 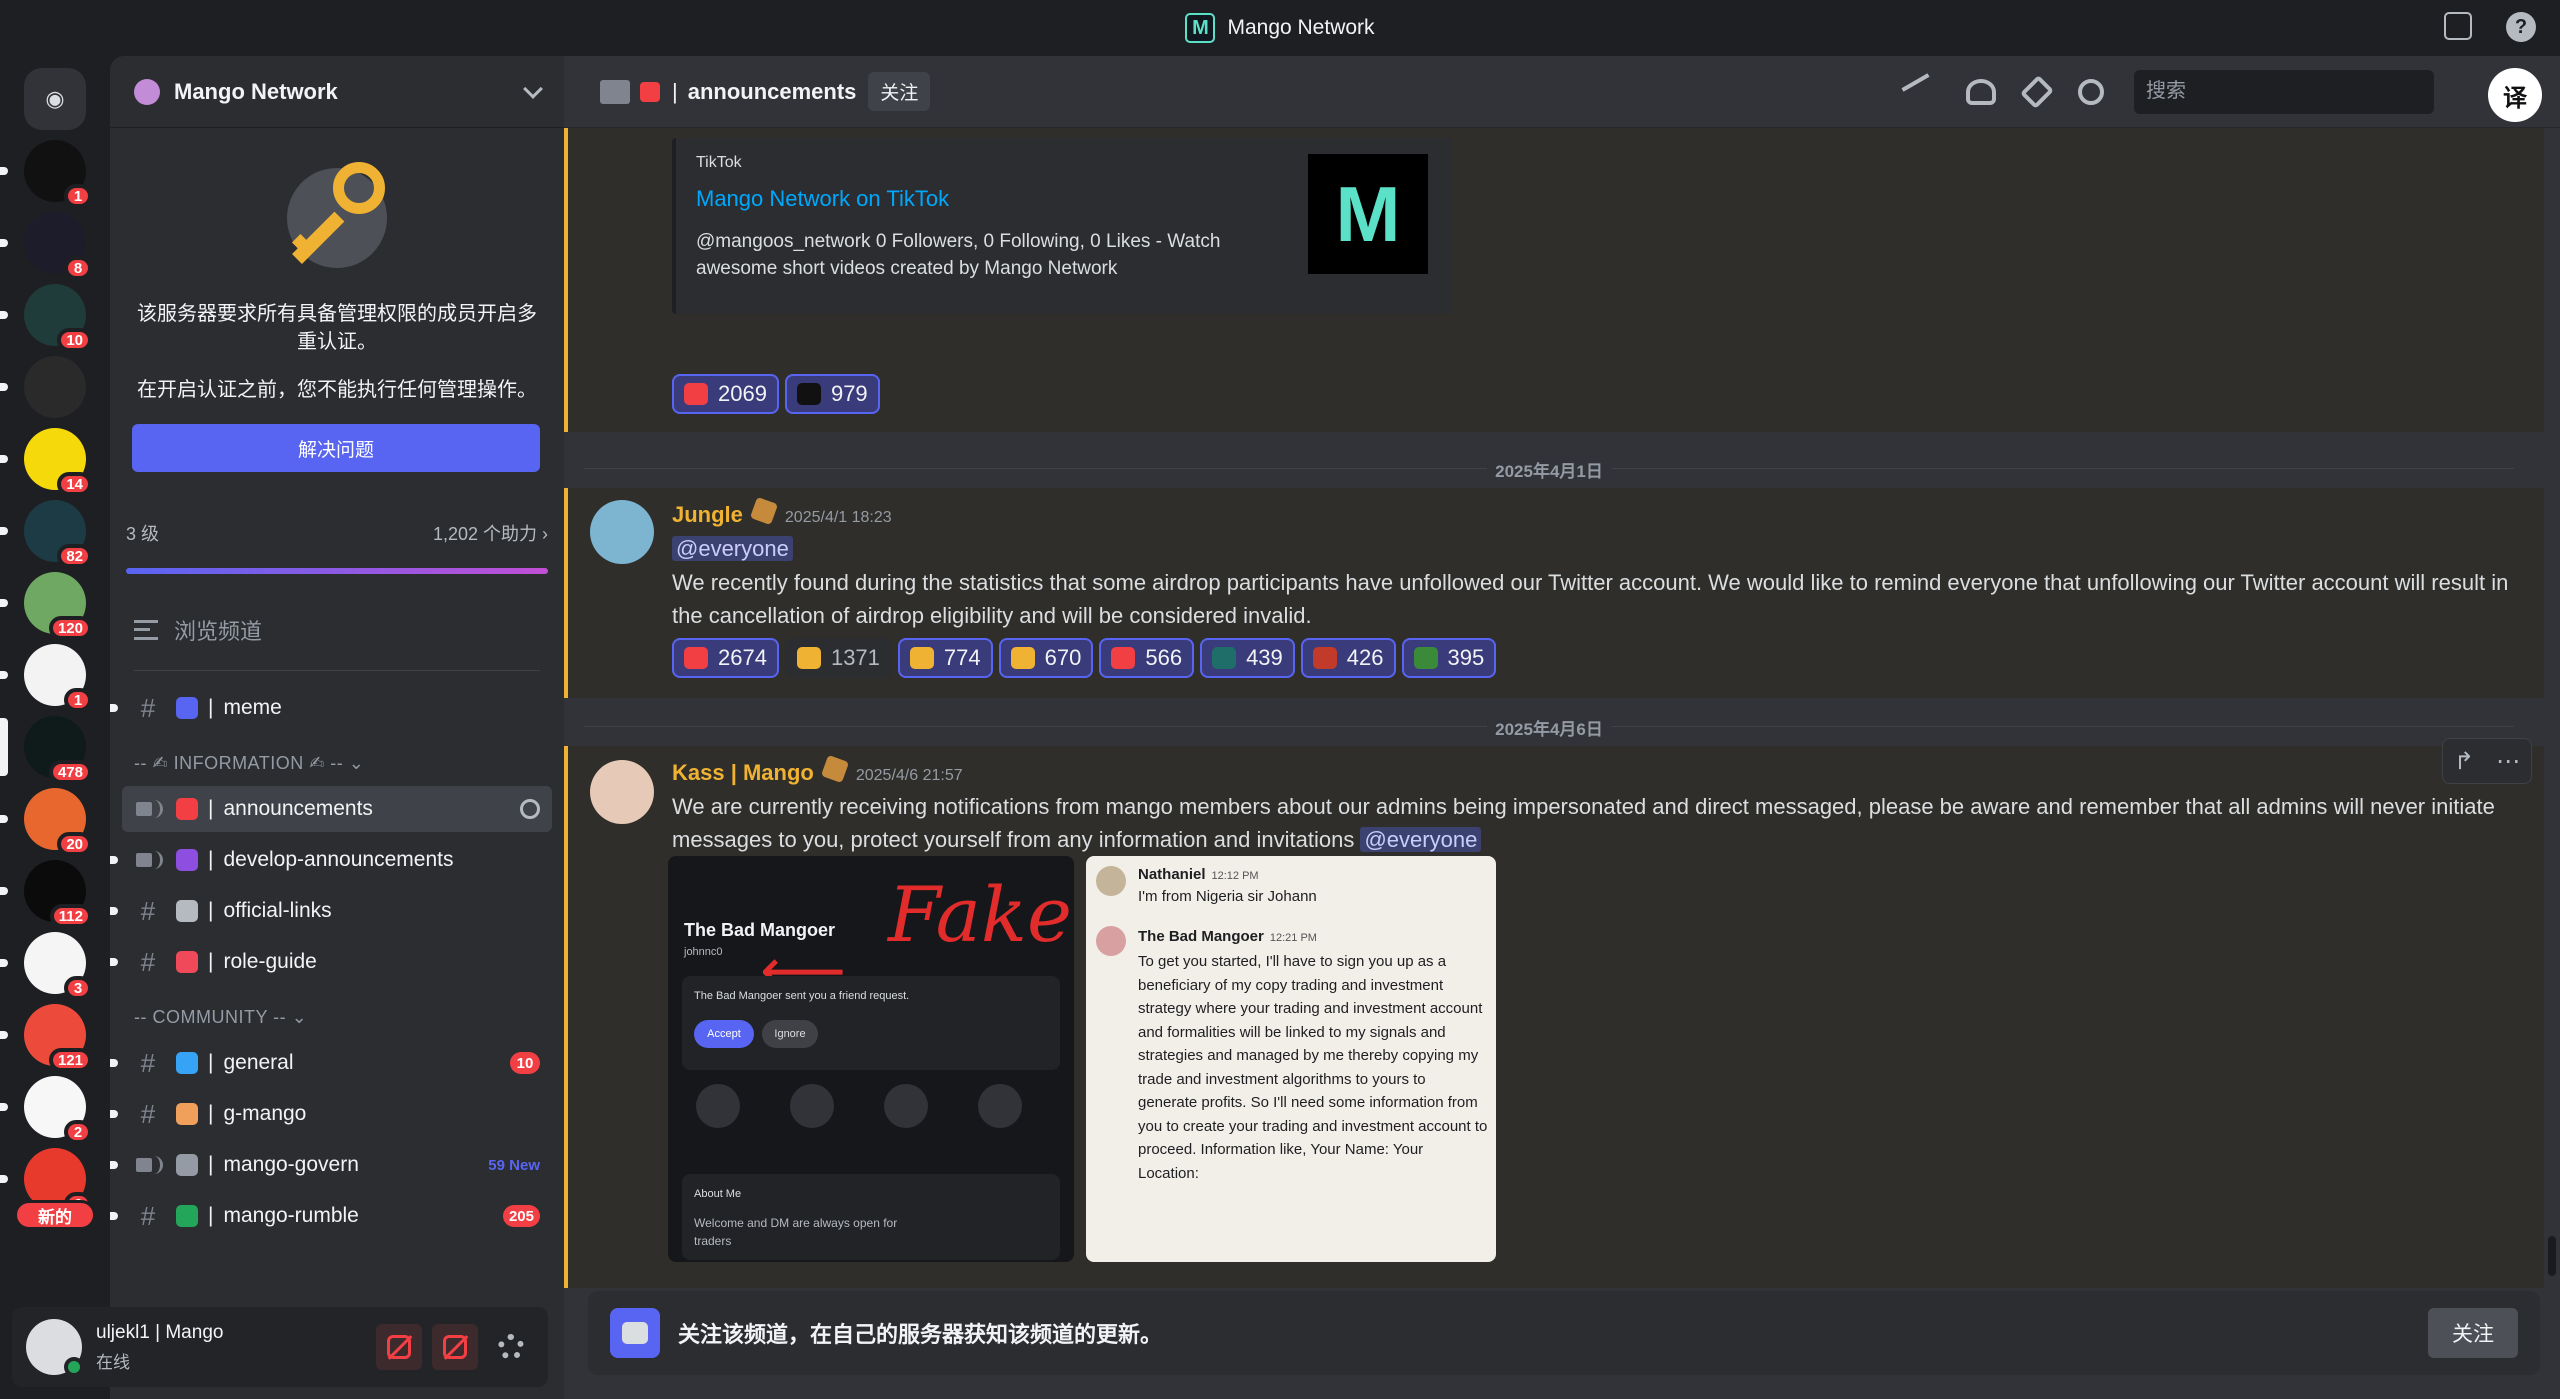 What do you see at coordinates (859, 1106) in the screenshot?
I see `profile-action-icons` at bounding box center [859, 1106].